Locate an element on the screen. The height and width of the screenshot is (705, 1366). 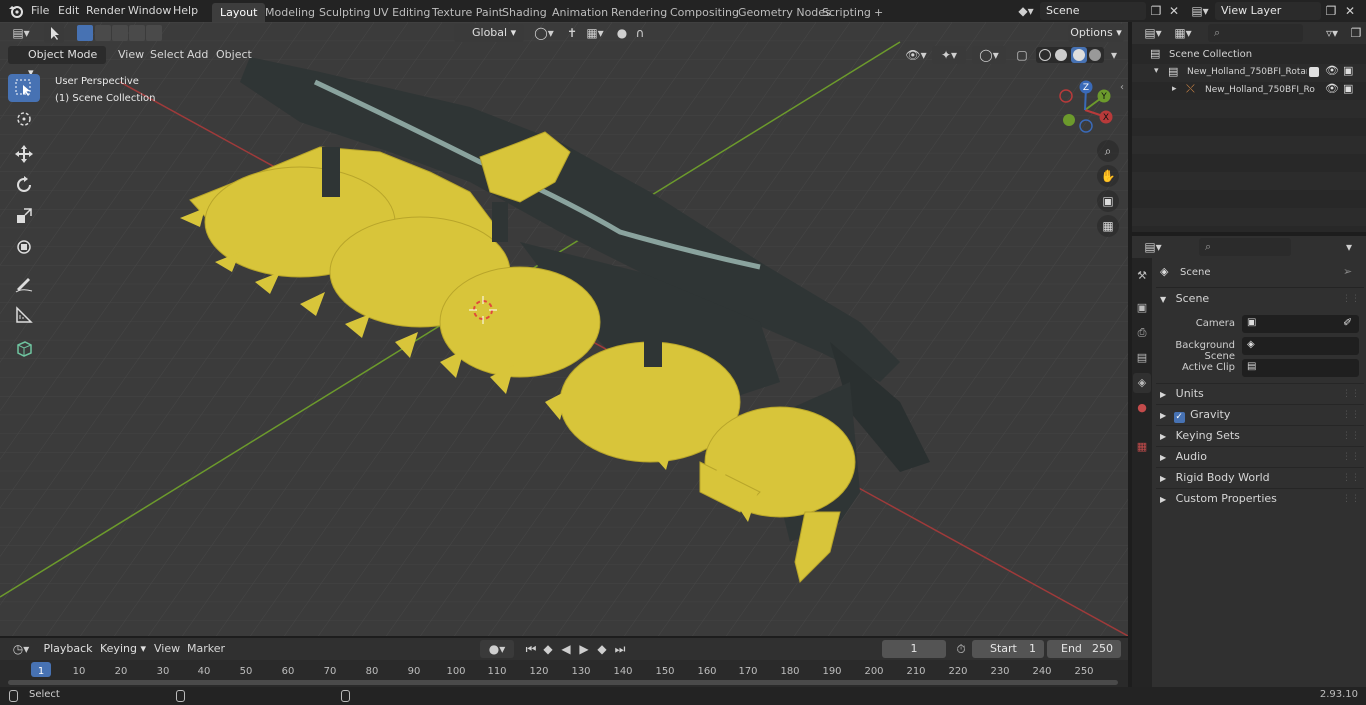
camera-view-icon: ▣ is located at coordinates (1108, 201).